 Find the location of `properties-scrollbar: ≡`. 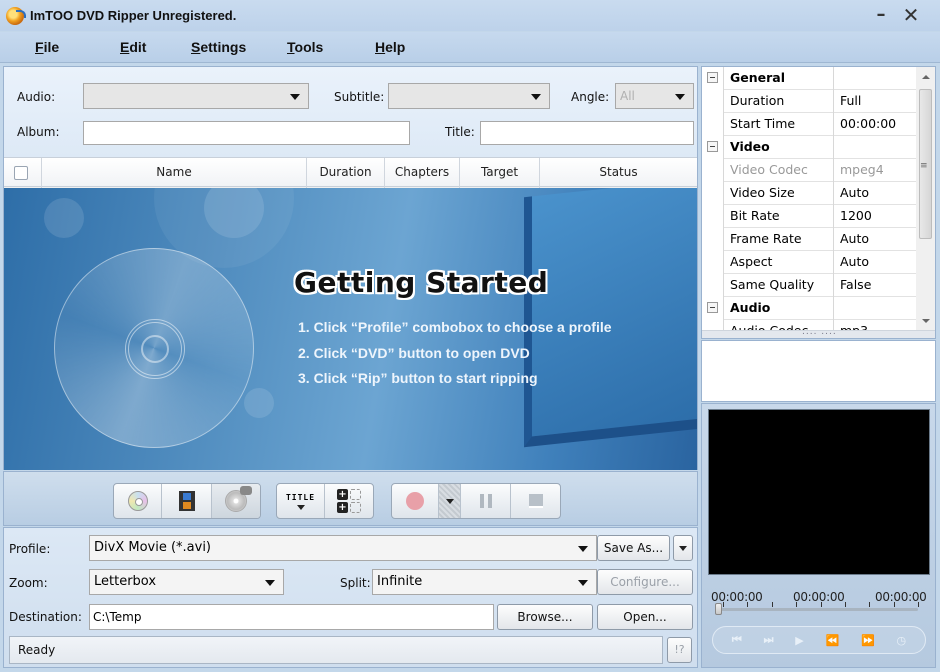

properties-scrollbar: ≡ is located at coordinates (925, 198).